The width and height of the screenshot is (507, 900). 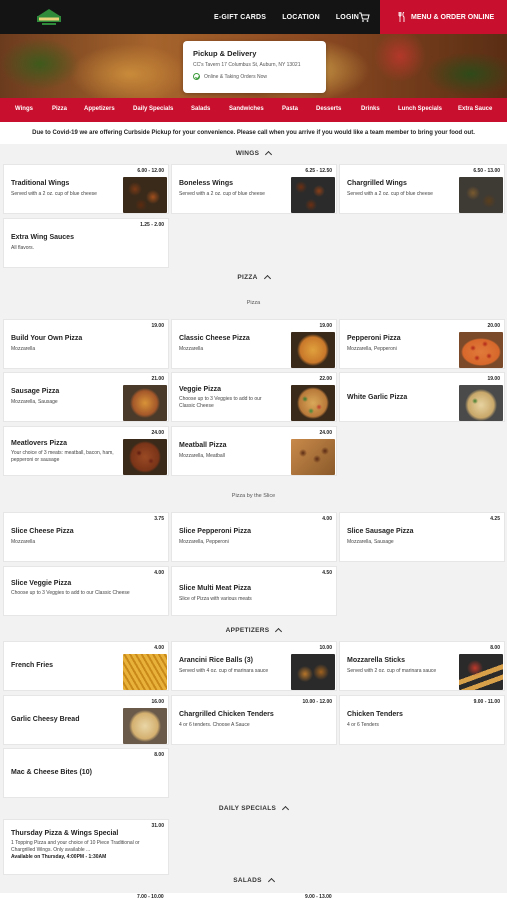 I want to click on cat-pasta: Pasta, so click(x=290, y=109).